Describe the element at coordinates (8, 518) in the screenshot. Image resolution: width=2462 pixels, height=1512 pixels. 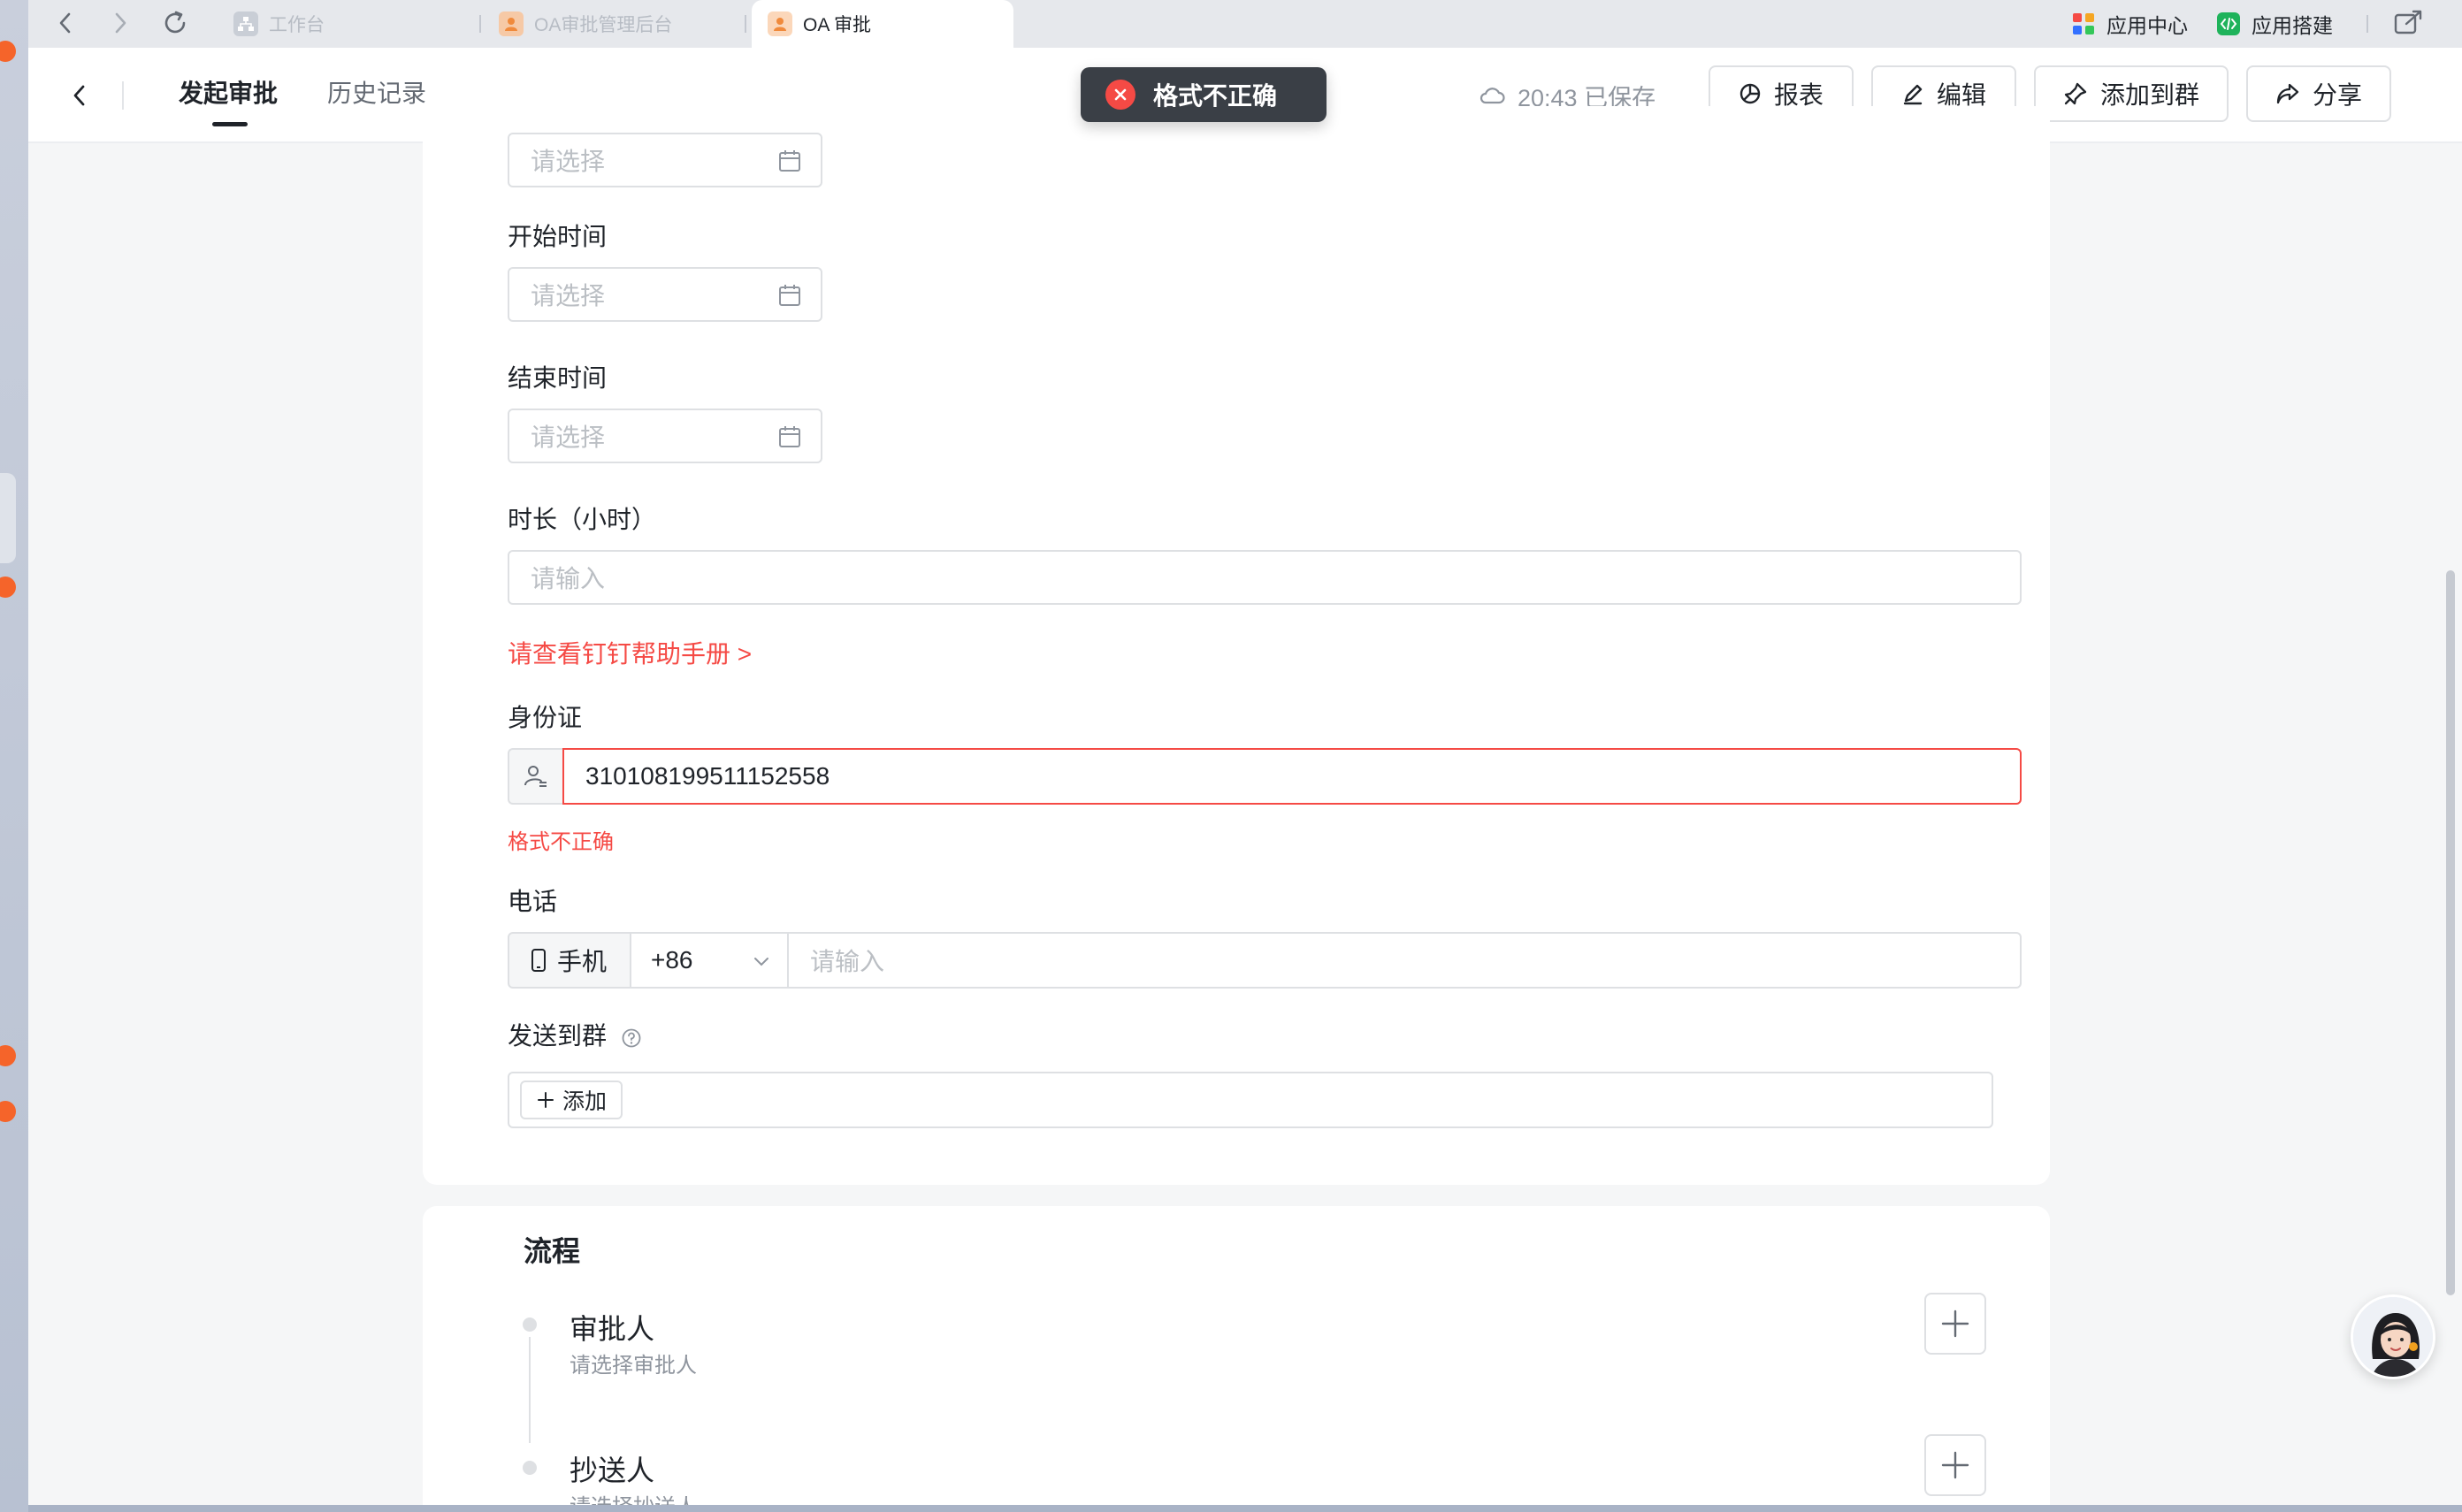
I see `sidebar-drag-handle` at that location.